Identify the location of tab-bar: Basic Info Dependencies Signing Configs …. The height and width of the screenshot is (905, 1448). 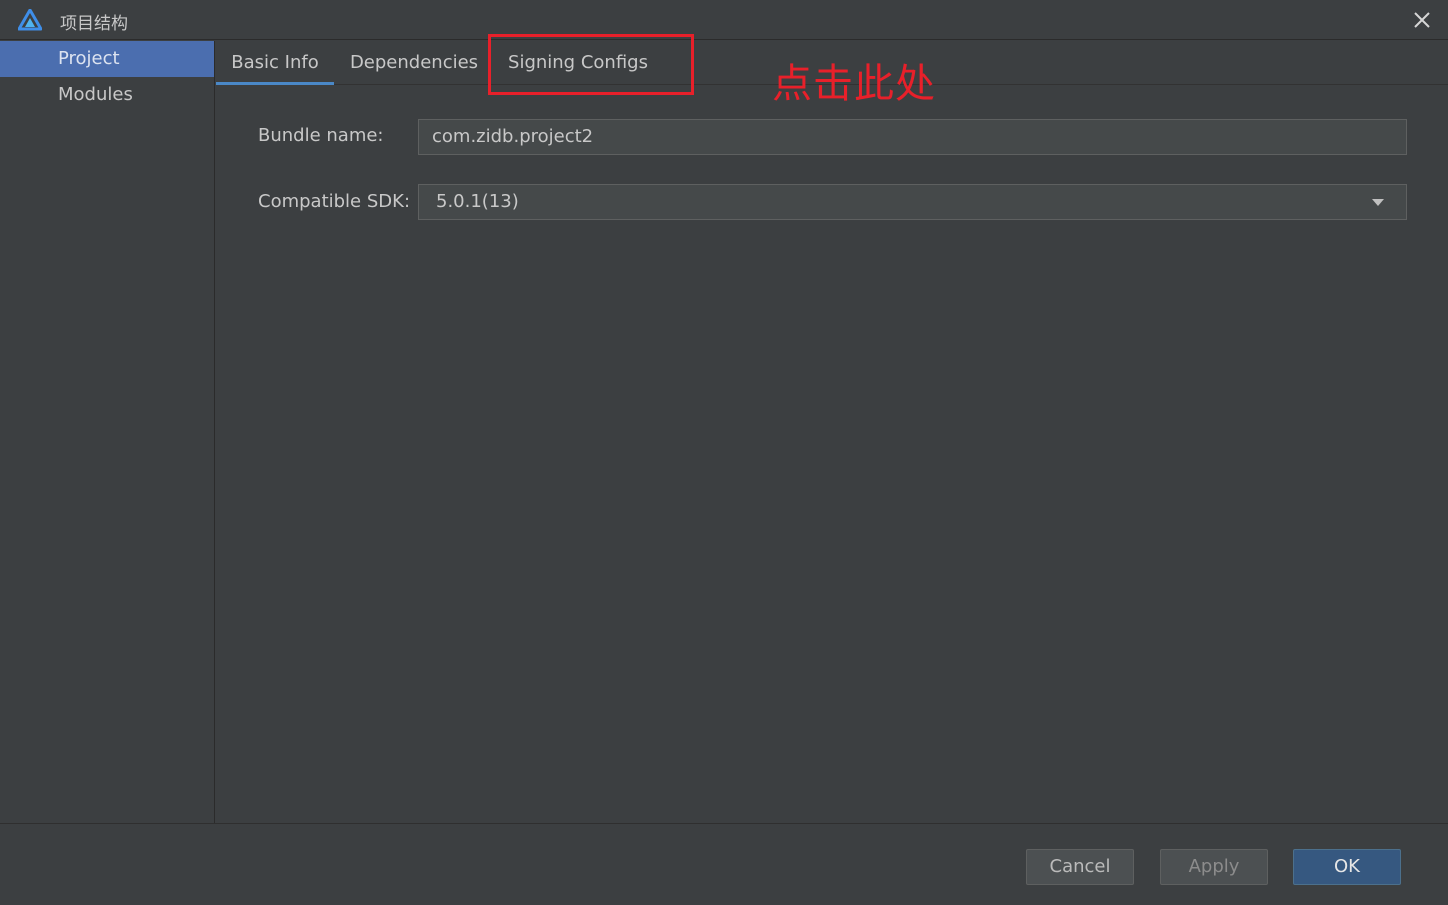
(832, 70).